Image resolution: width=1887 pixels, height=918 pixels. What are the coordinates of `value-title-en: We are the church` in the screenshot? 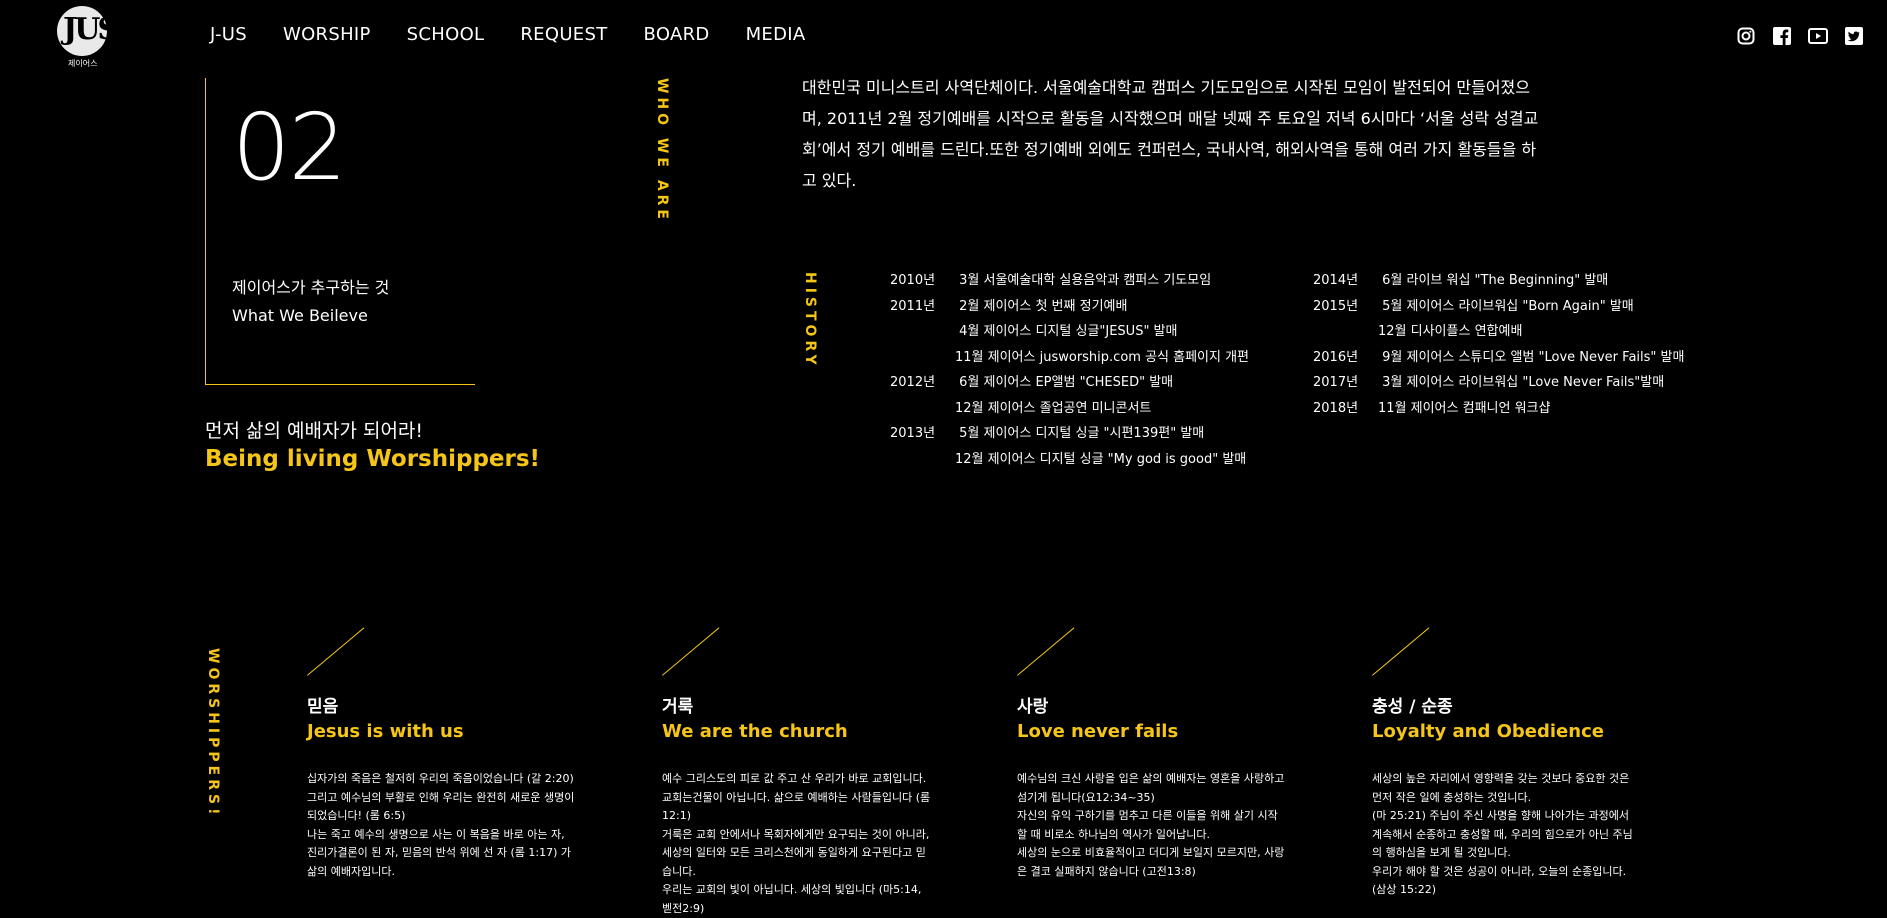 It's located at (755, 731).